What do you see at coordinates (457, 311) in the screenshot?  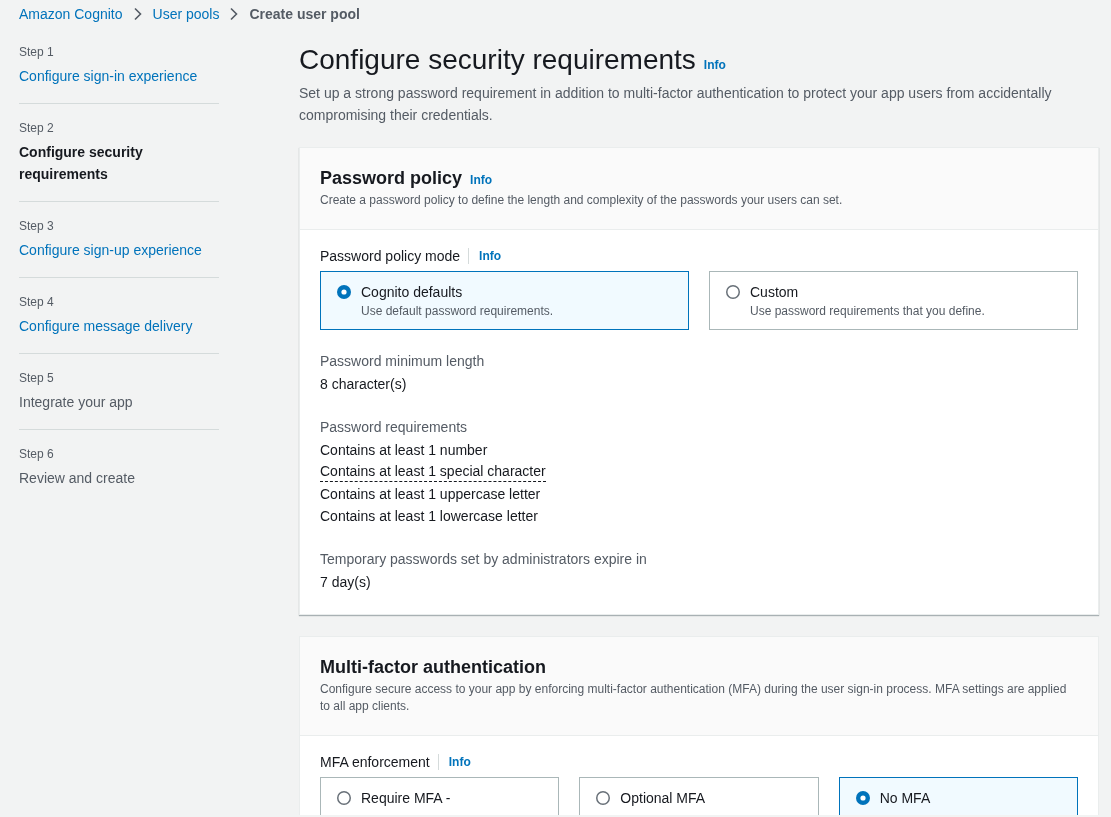 I see `option-description: Use default password requirements.` at bounding box center [457, 311].